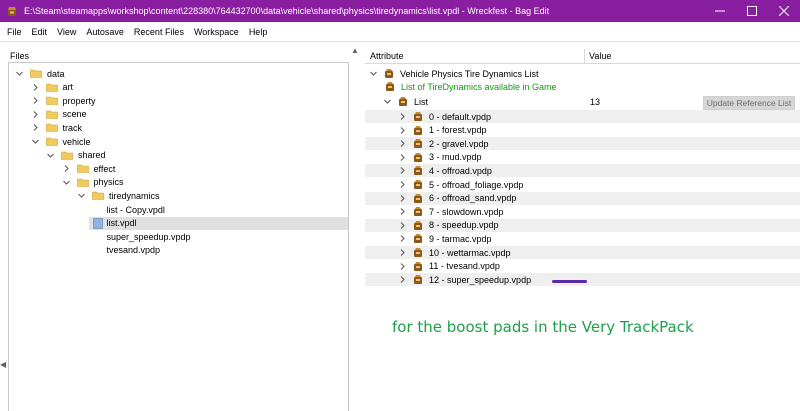 The width and height of the screenshot is (800, 411). Describe the element at coordinates (105, 32) in the screenshot. I see `menu-autosave: Autosave` at that location.